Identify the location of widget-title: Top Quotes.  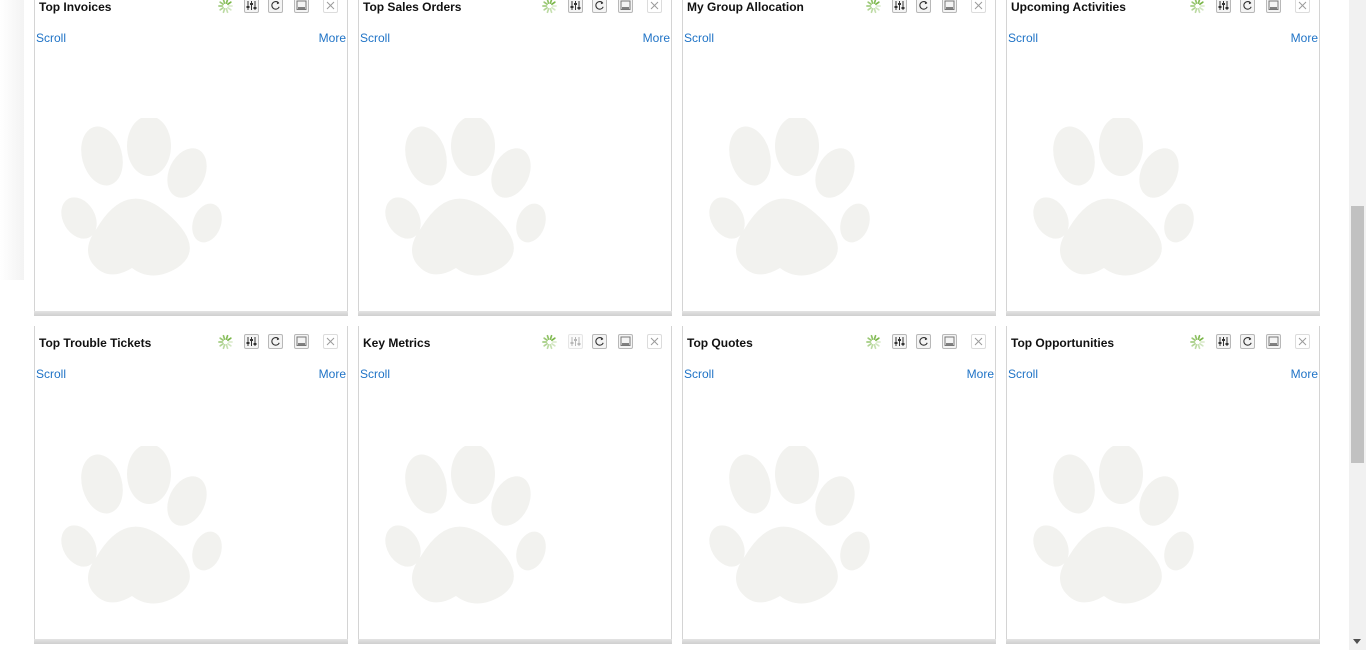
(720, 343).